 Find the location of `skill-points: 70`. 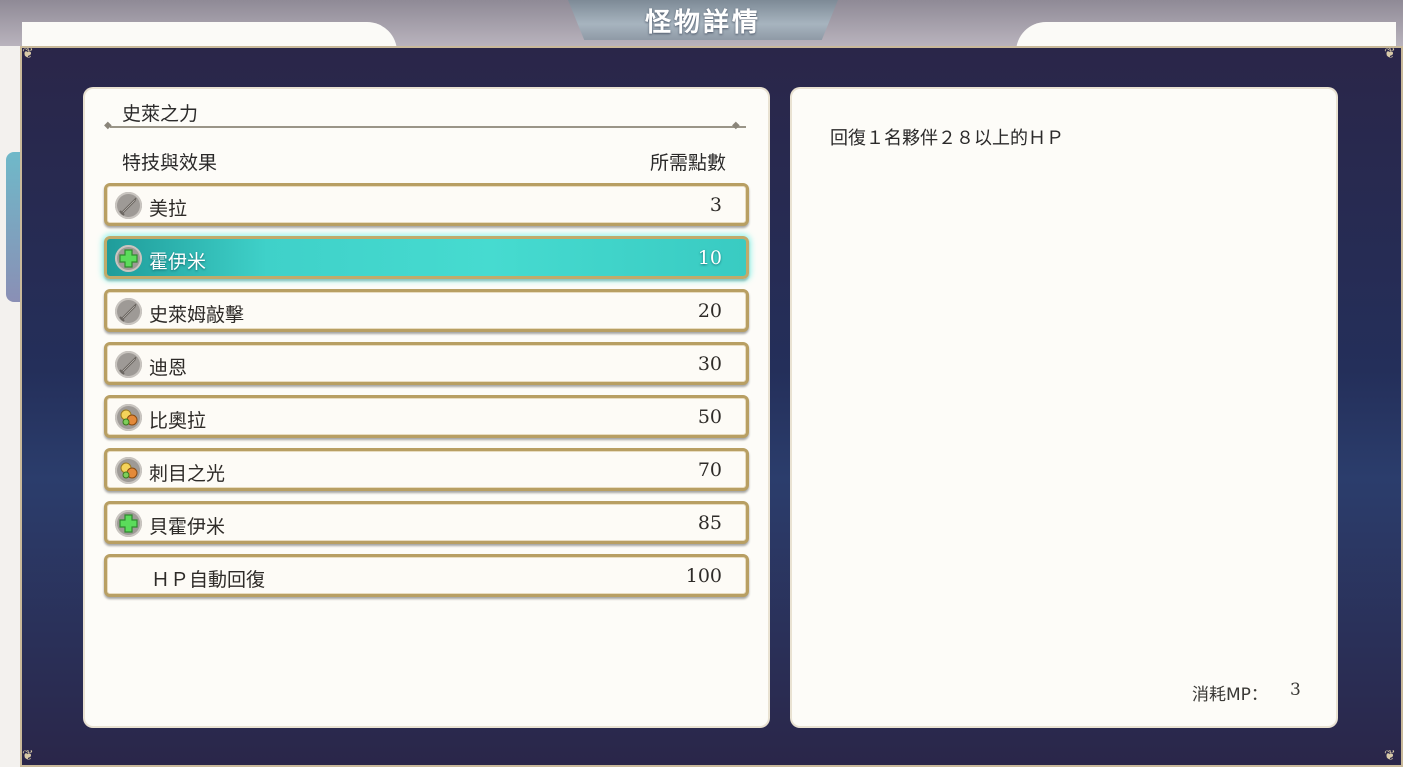

skill-points: 70 is located at coordinates (709, 470).